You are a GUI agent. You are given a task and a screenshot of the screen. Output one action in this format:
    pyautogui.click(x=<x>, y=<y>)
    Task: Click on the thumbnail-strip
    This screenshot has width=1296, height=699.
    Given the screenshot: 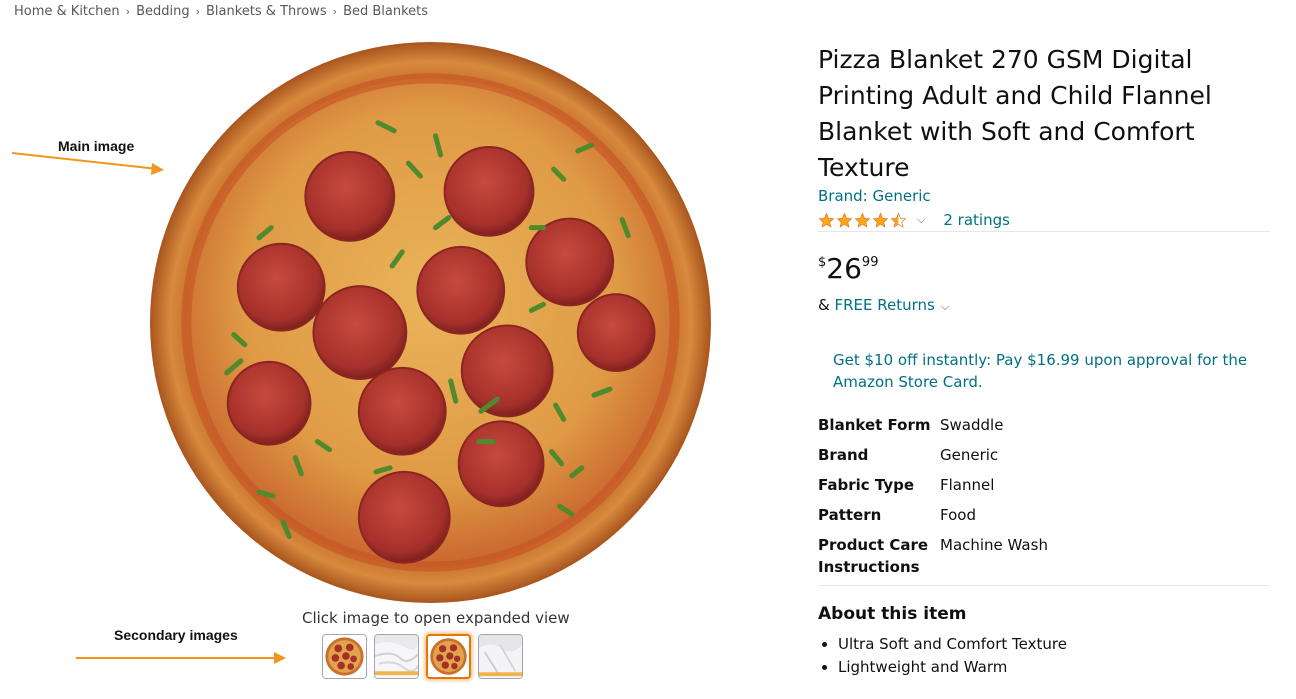 What is the action you would take?
    pyautogui.click(x=422, y=656)
    